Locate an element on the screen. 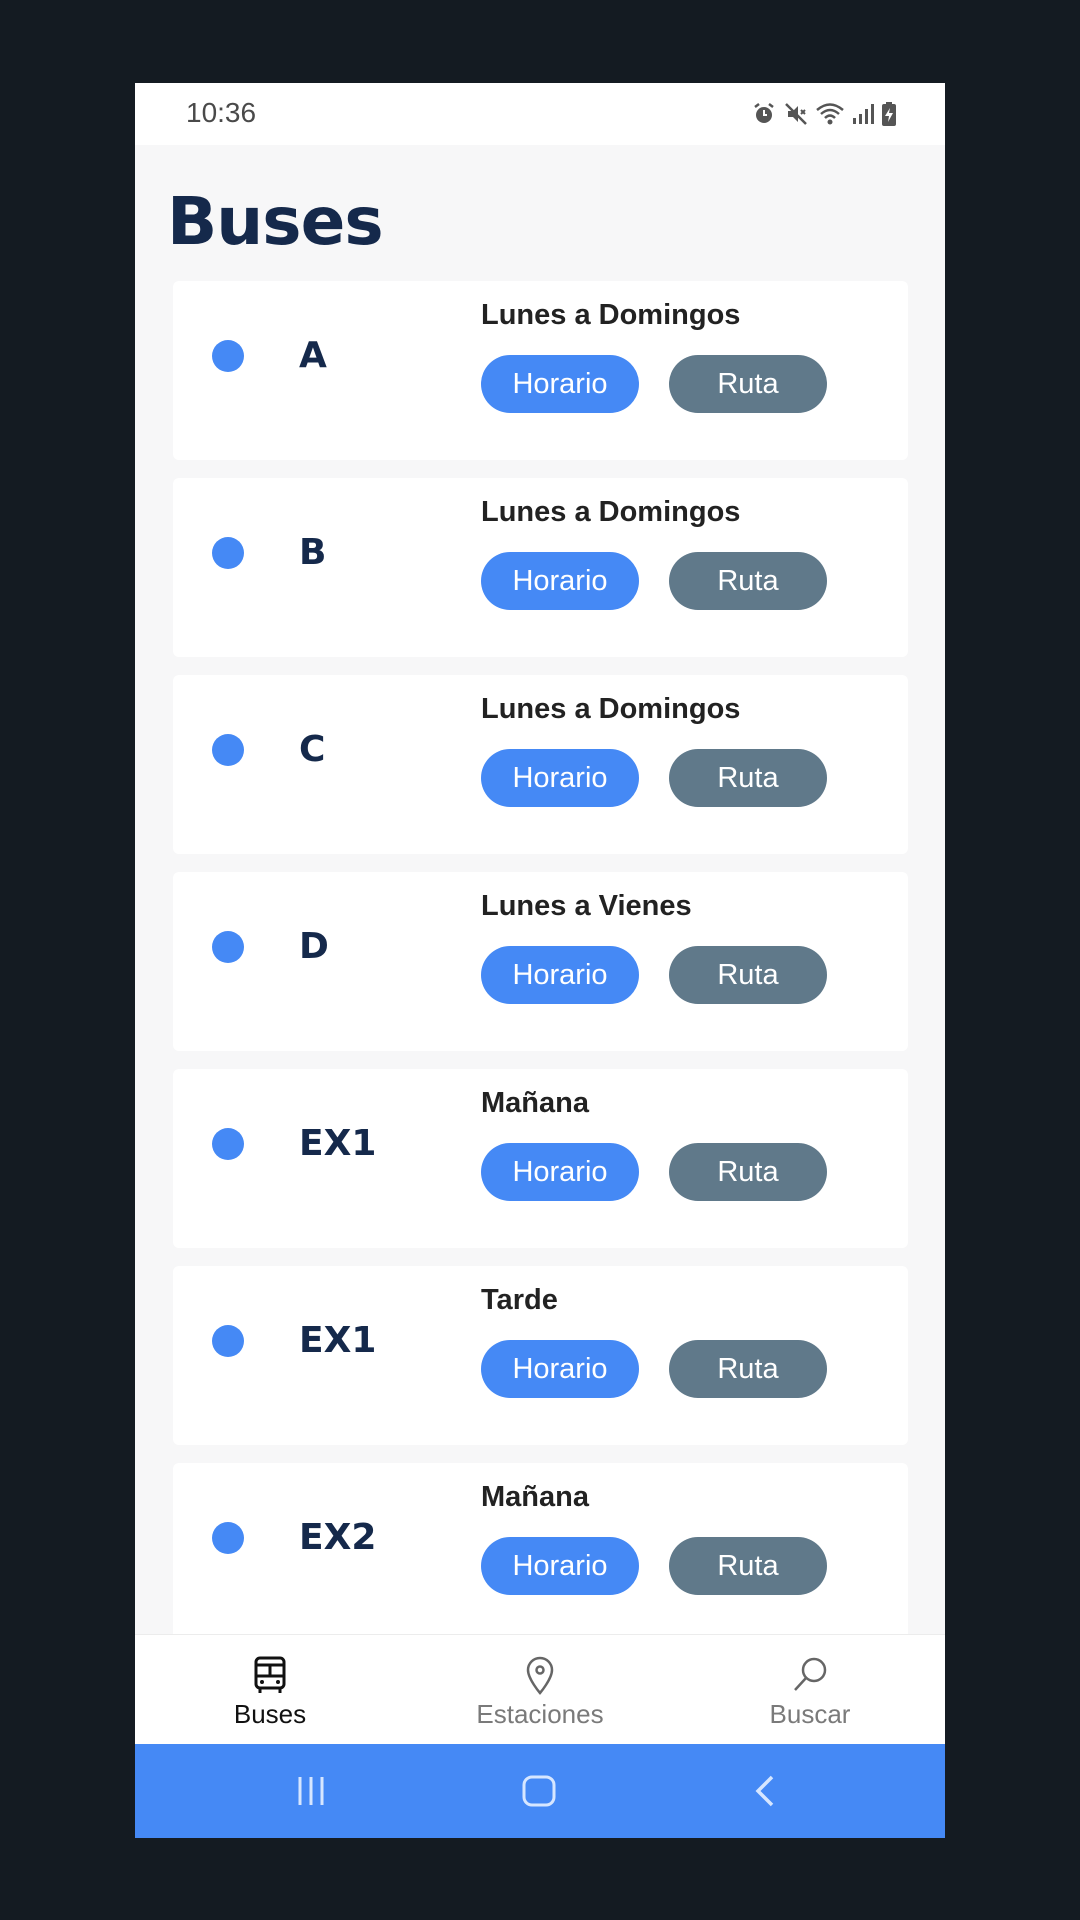 The image size is (1080, 1920). bottom-navigation: Buses Estaciones Buscar is located at coordinates (540, 1689).